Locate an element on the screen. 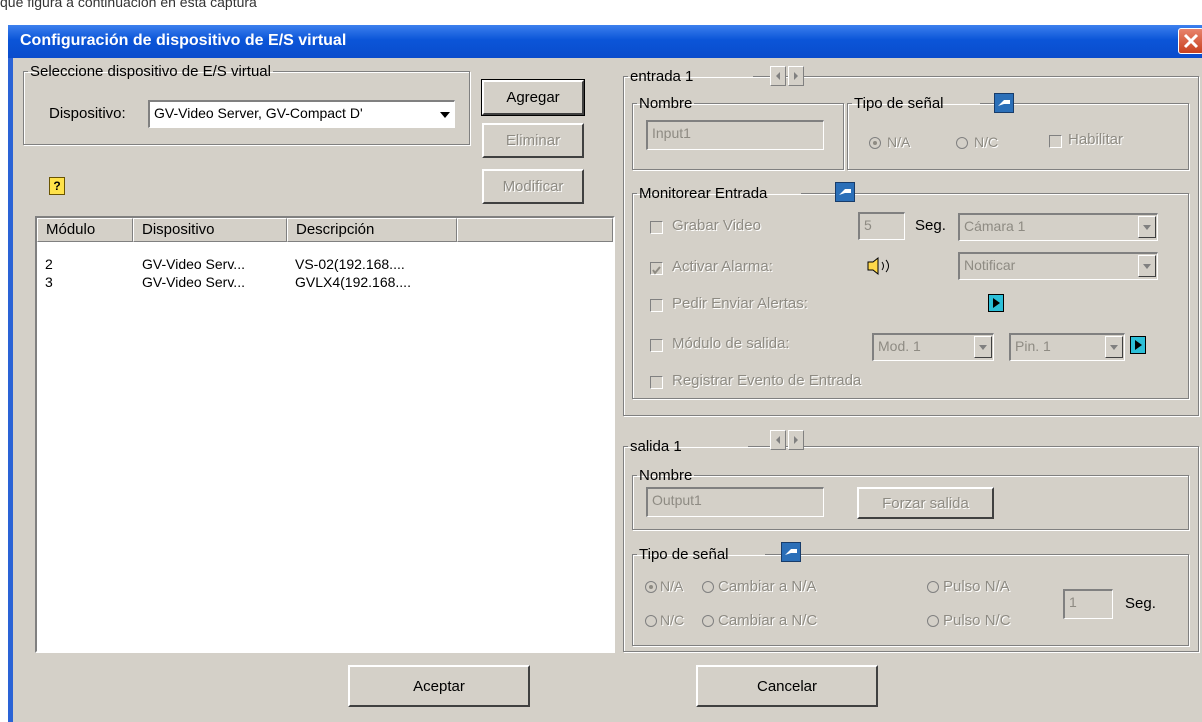  signal-nc-label: N/C is located at coordinates (986, 142).